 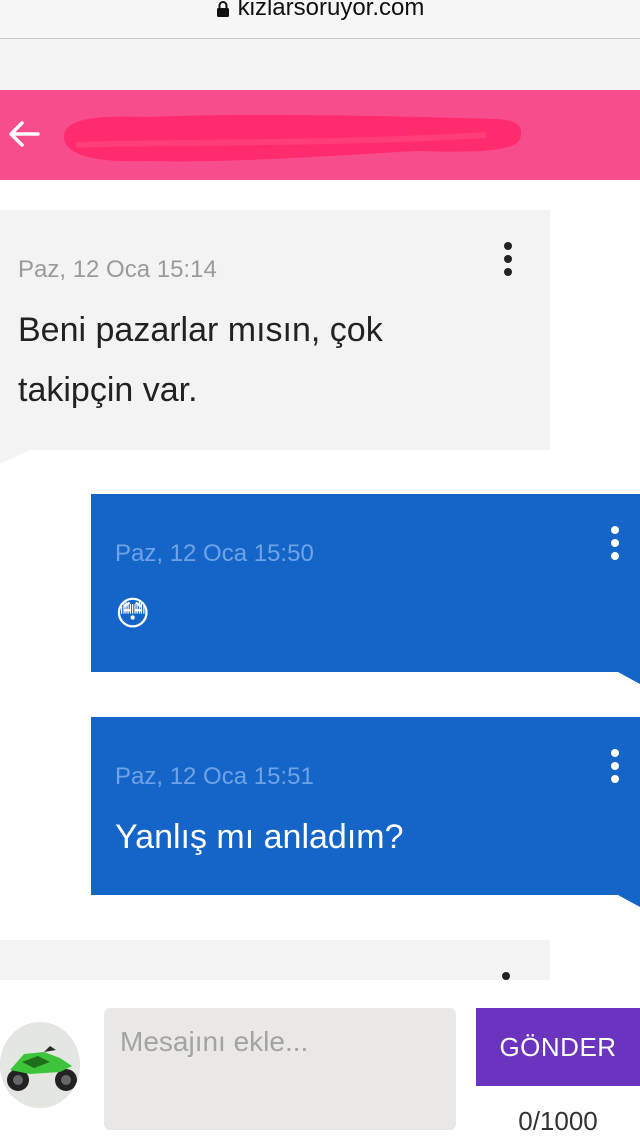 I want to click on lock-icon, so click(x=222, y=8).